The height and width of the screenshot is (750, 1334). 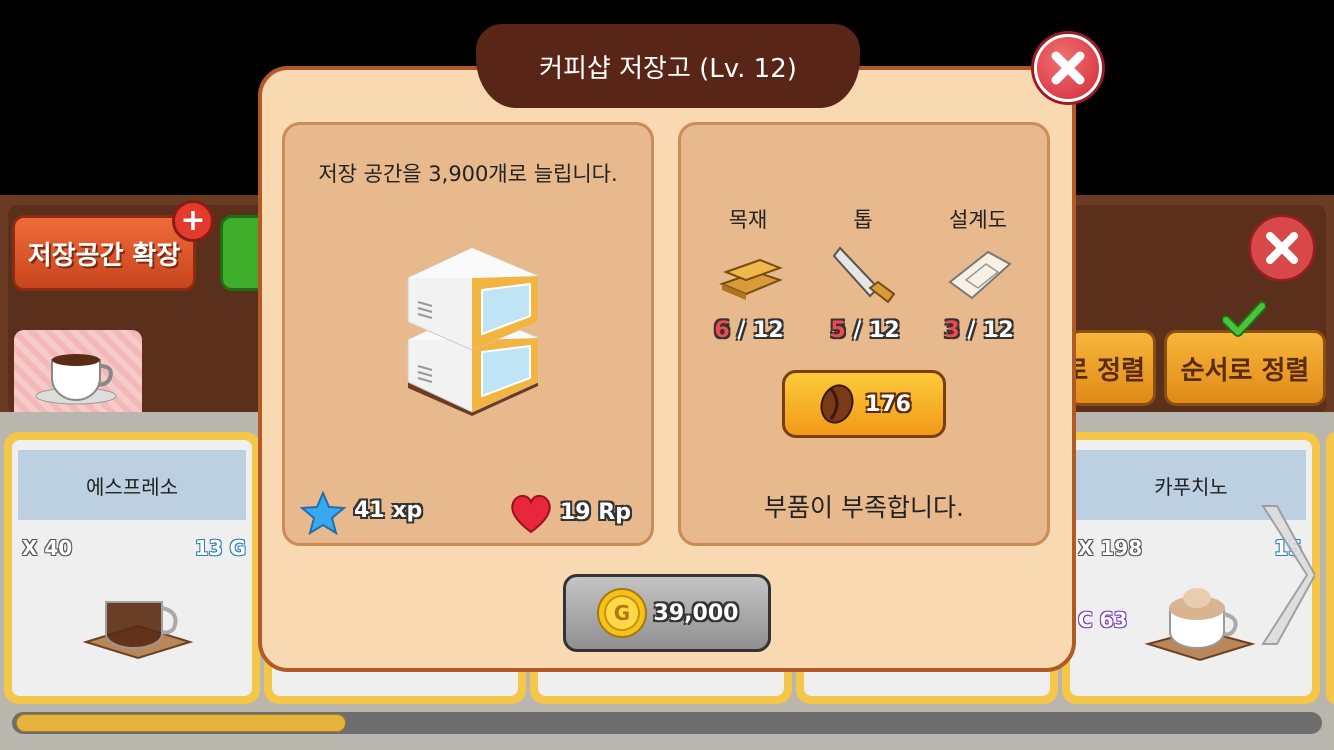 What do you see at coordinates (1285, 575) in the screenshot?
I see `chevron-right-icon` at bounding box center [1285, 575].